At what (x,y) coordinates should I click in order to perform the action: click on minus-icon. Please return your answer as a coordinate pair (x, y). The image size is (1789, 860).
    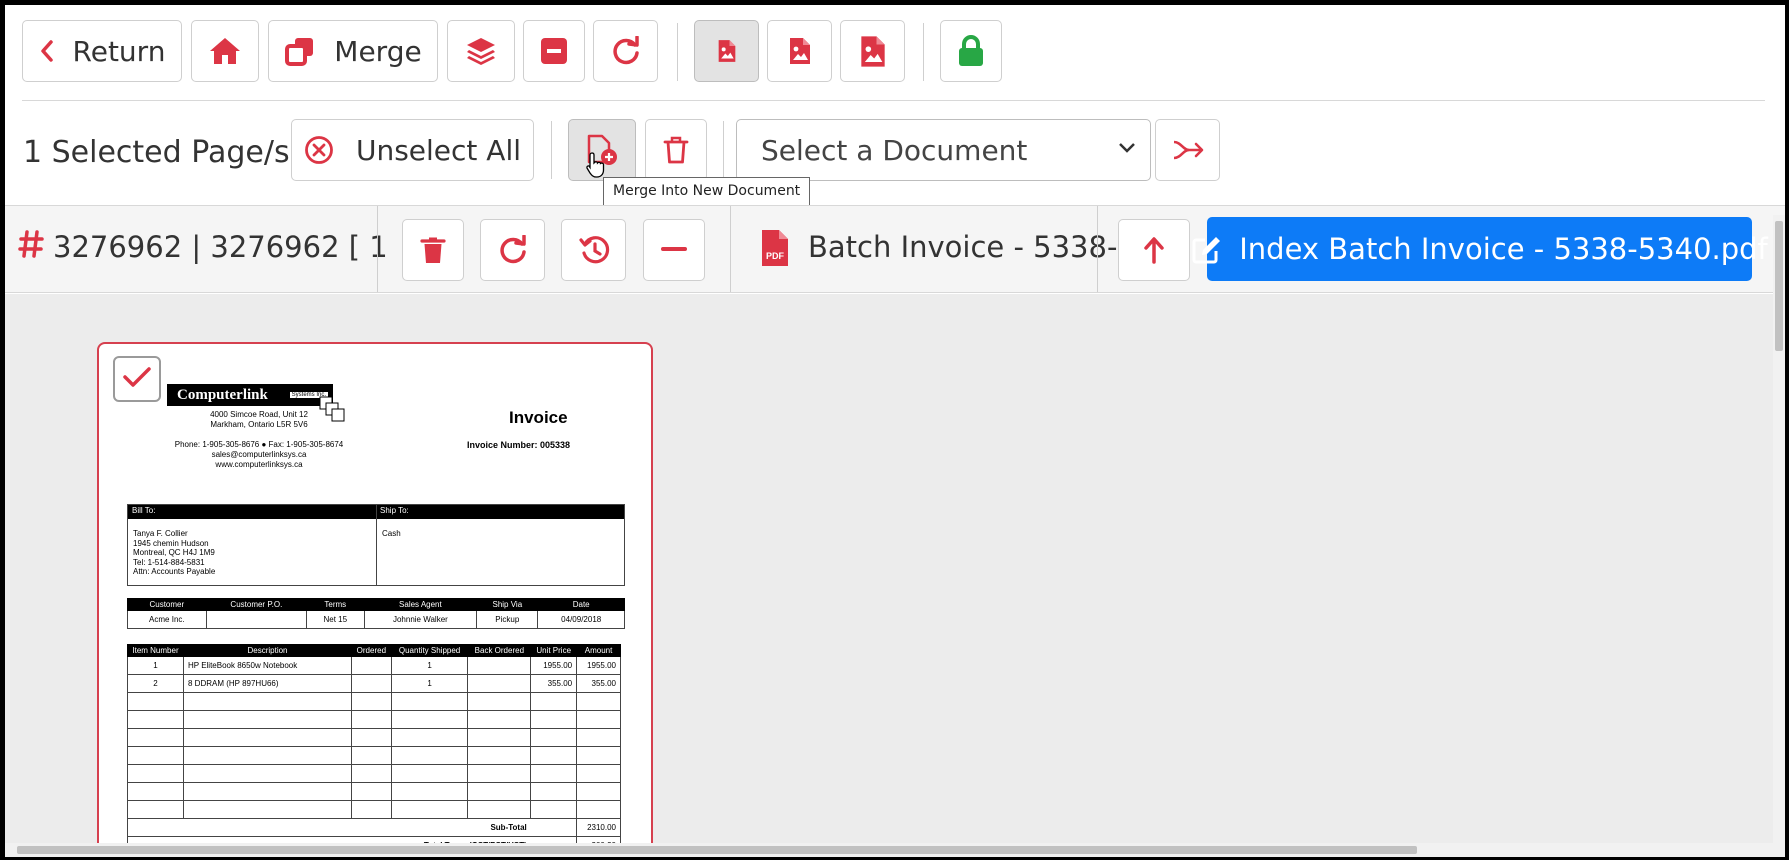
    Looking at the image, I should click on (674, 250).